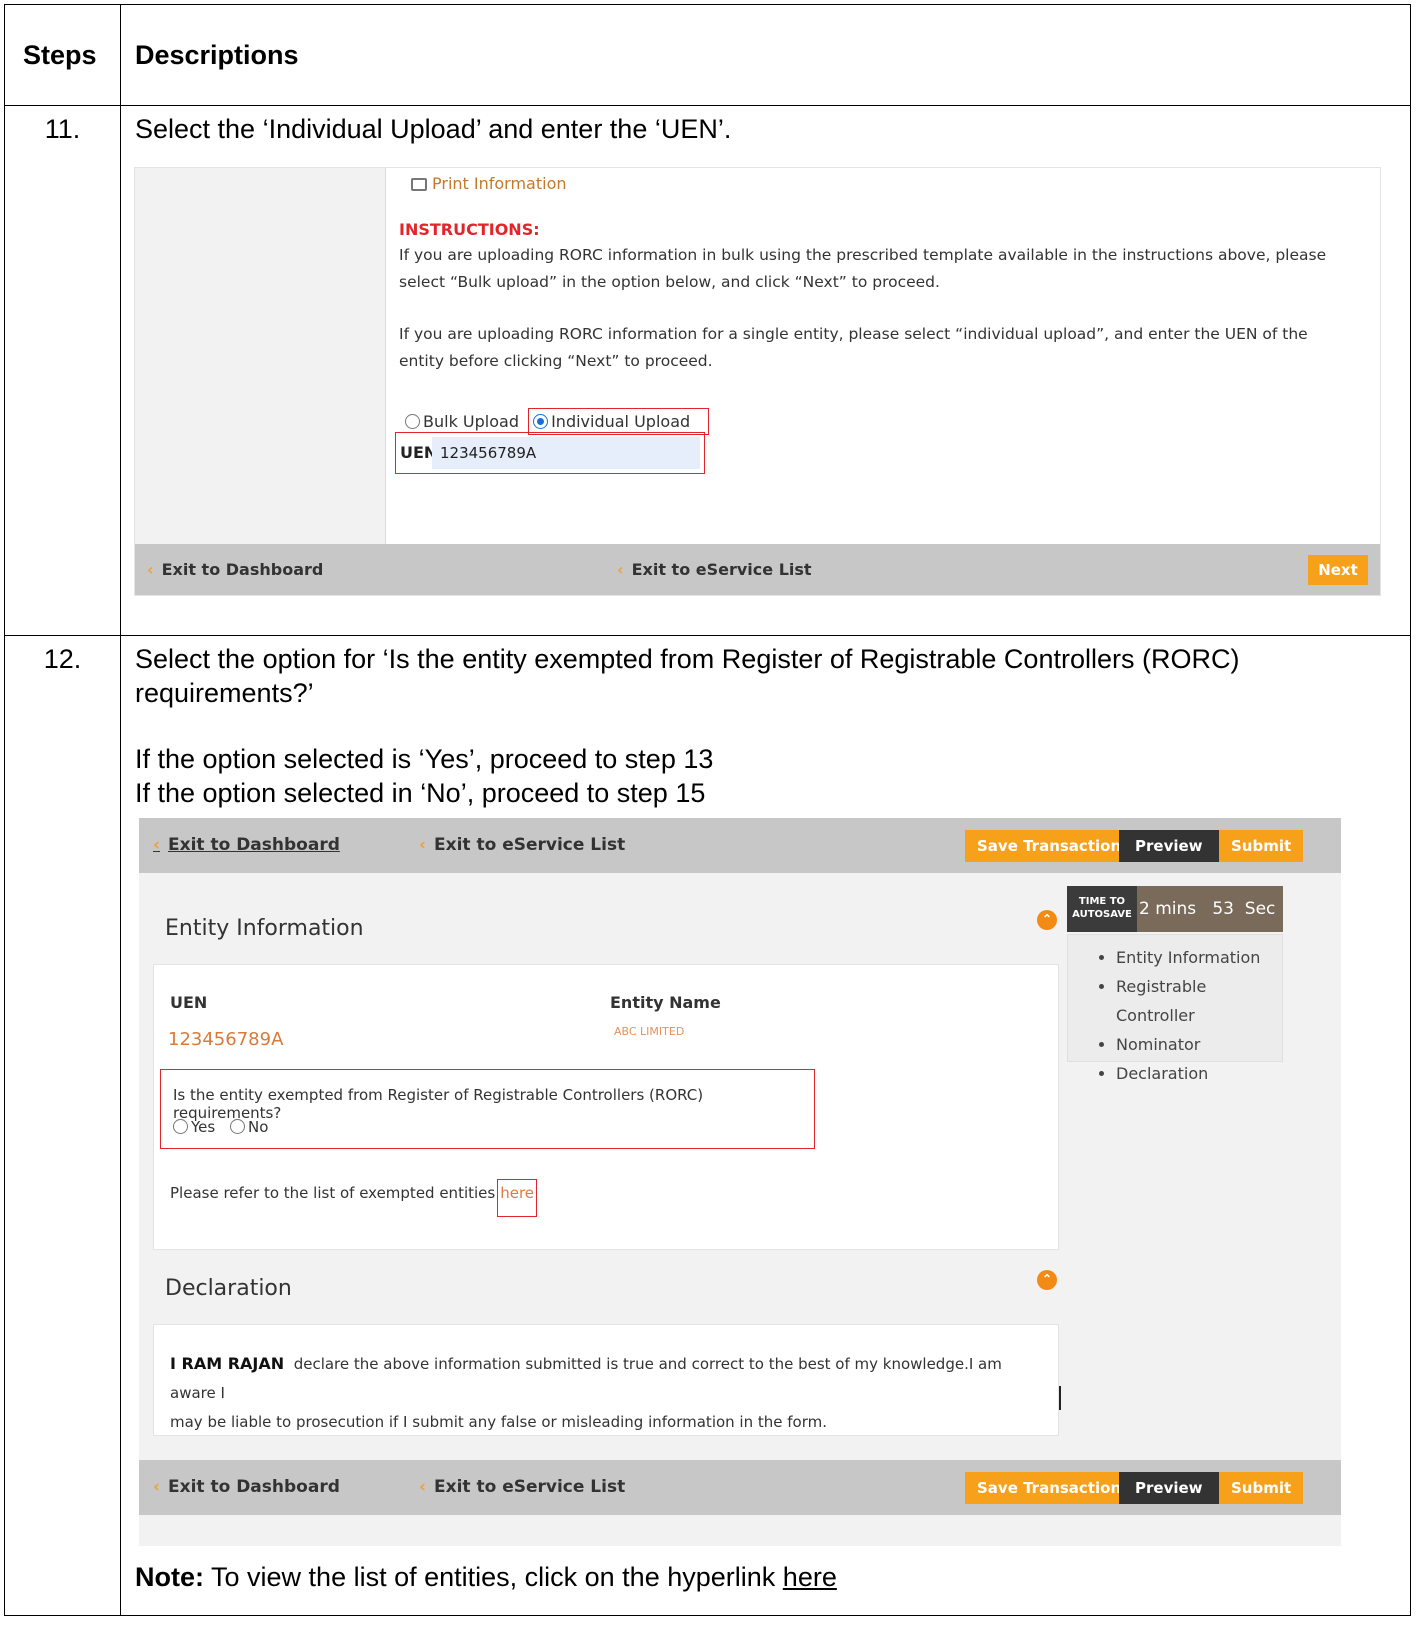 The width and height of the screenshot is (1417, 1627). Describe the element at coordinates (227, 1363) in the screenshot. I see `declarant-name: I RAM RAJAN` at that location.